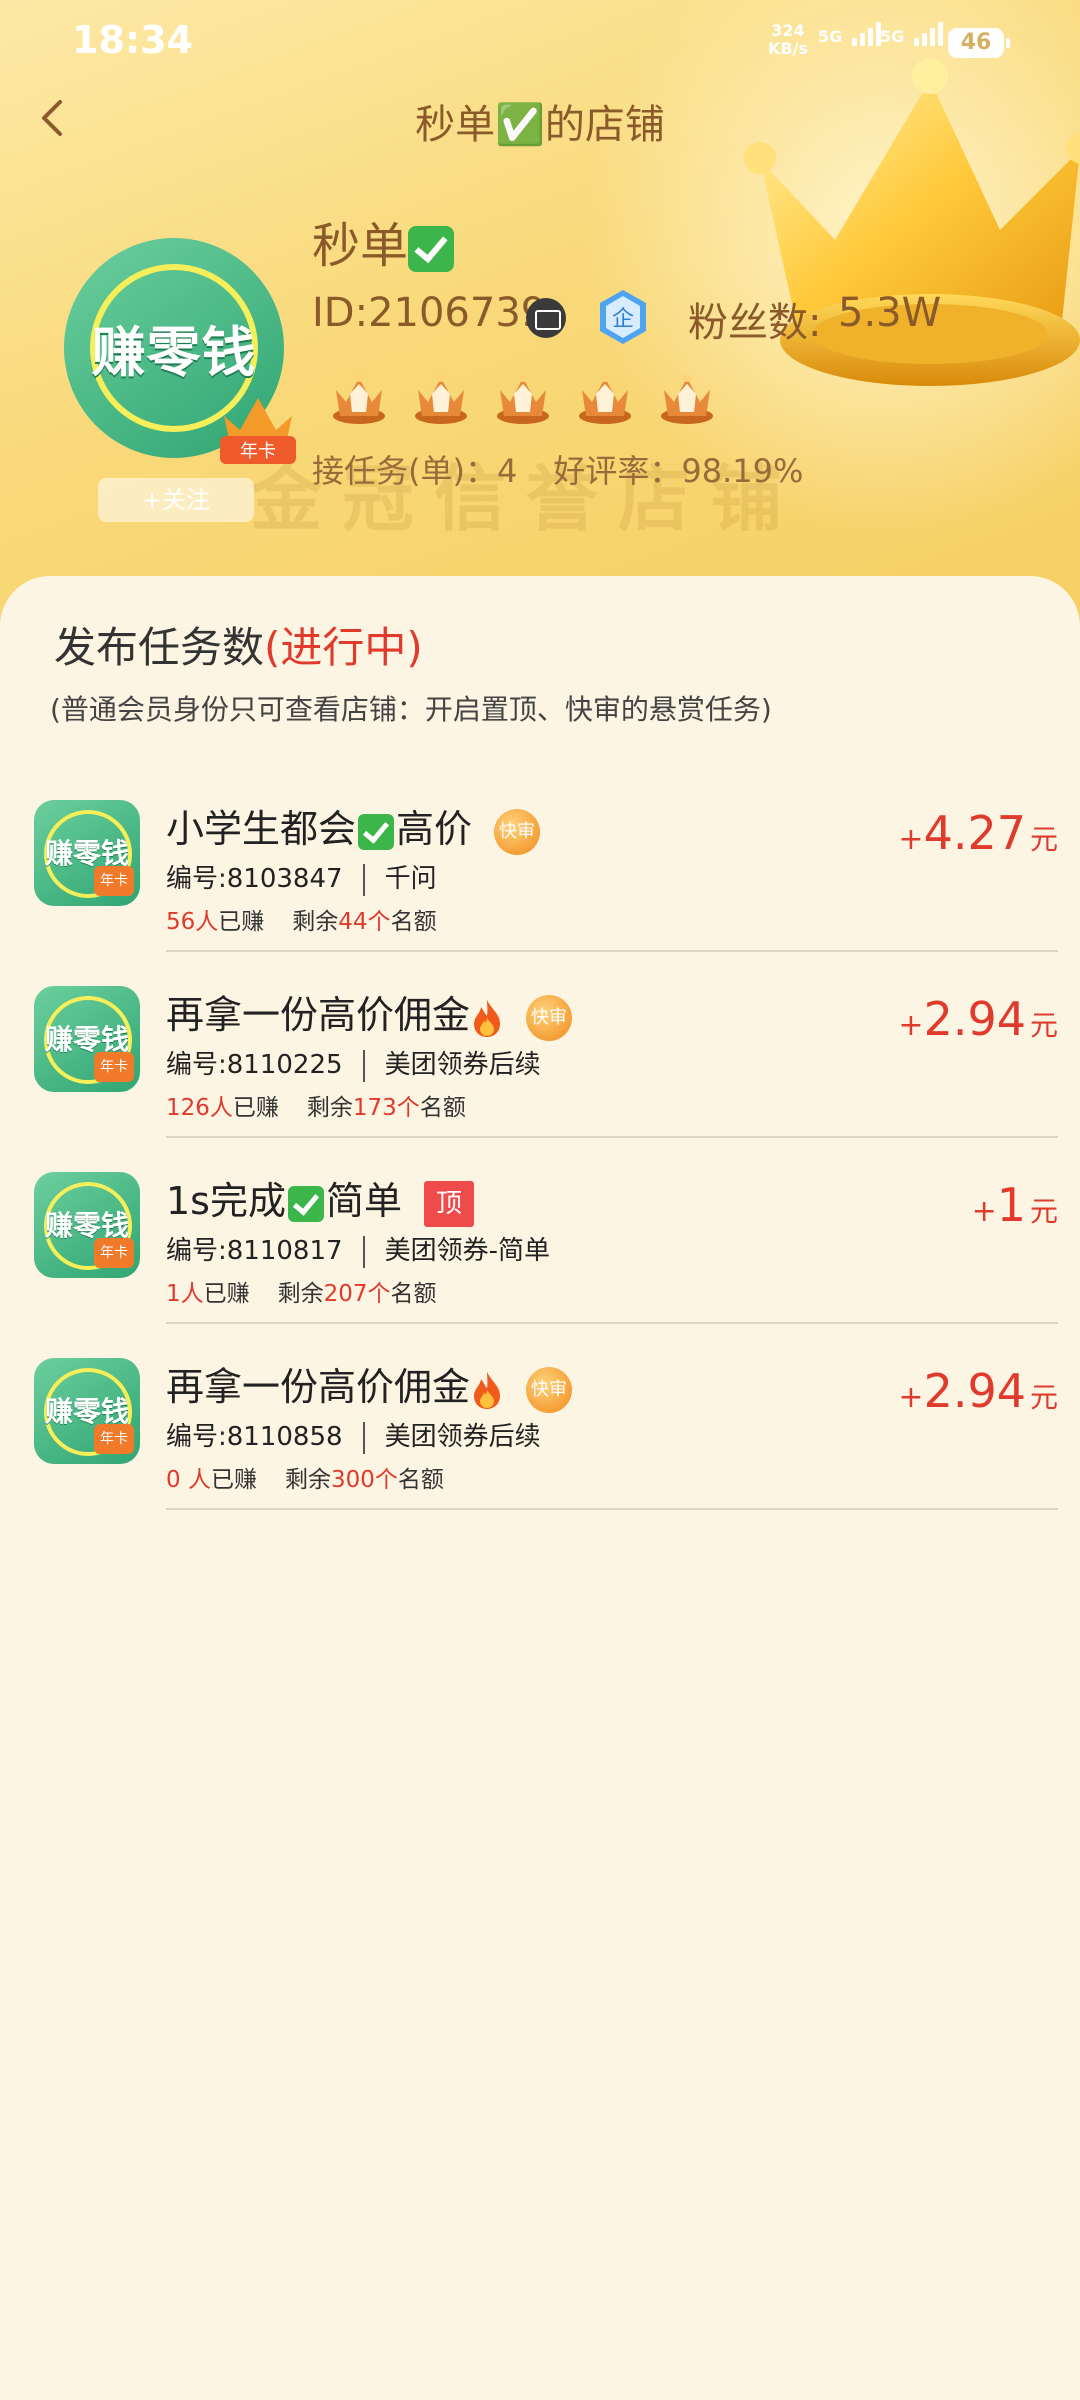  I want to click on price-value: 2.94, so click(974, 1391).